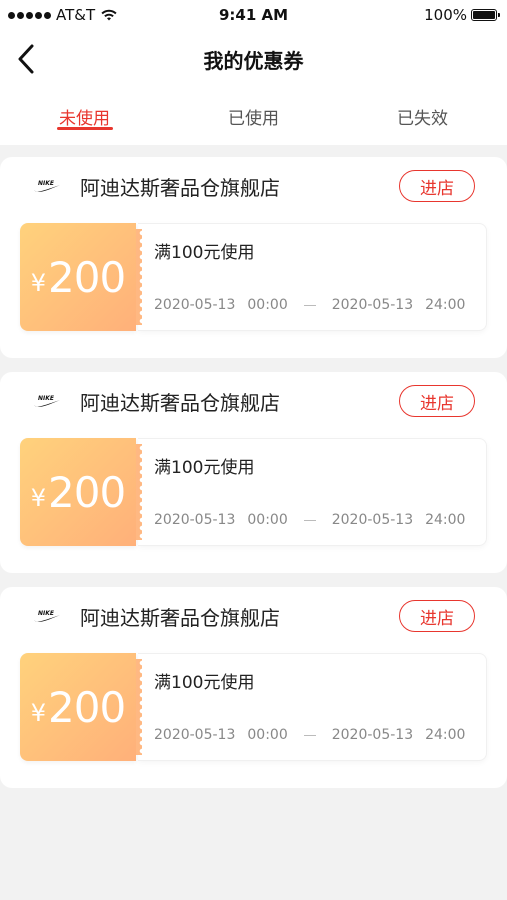 The height and width of the screenshot is (900, 507). I want to click on tab-used: 已使用, so click(253, 116).